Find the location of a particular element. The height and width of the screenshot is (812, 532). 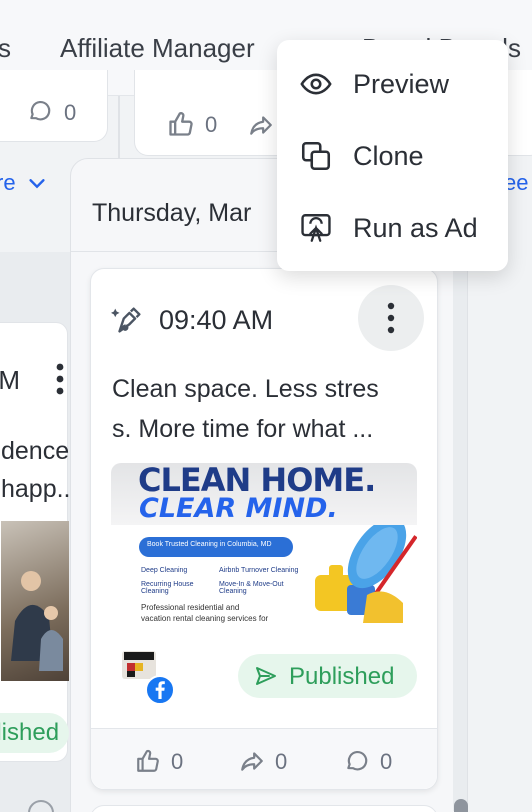

menu-item-clone: Clone is located at coordinates (392, 156).